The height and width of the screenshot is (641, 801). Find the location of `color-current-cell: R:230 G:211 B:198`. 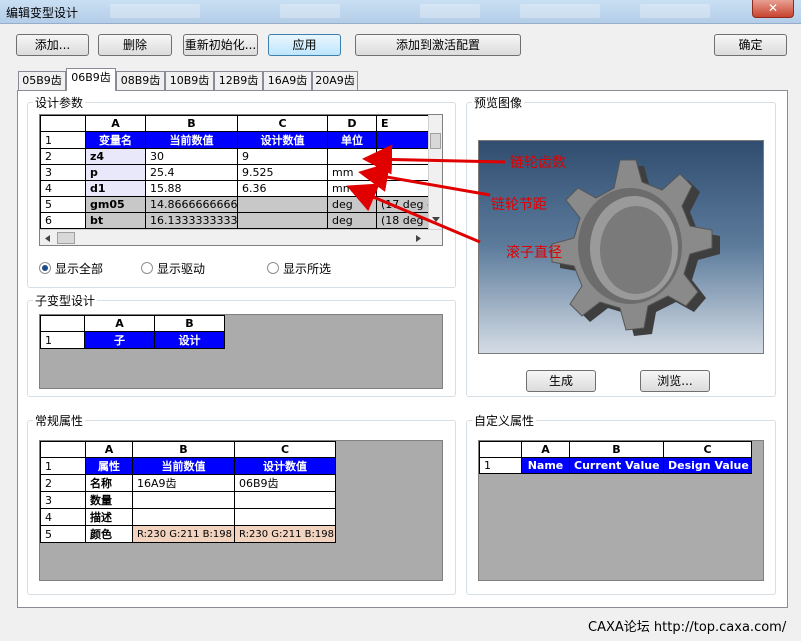

color-current-cell: R:230 G:211 B:198 is located at coordinates (183, 534).